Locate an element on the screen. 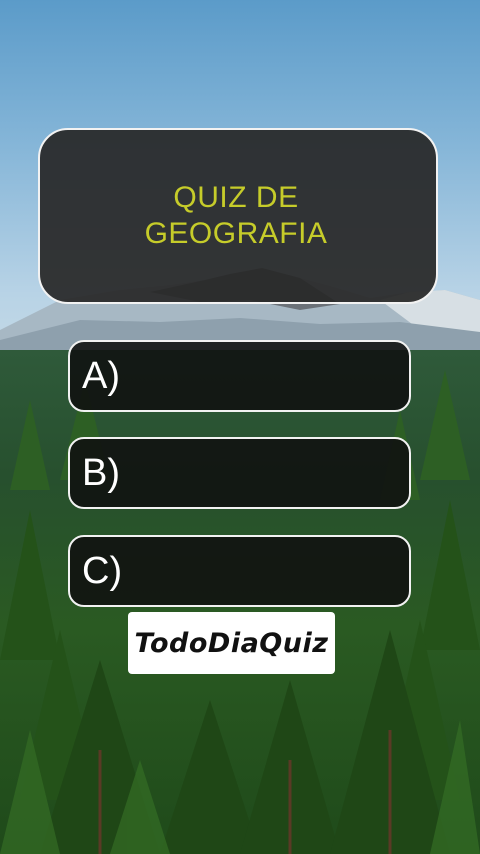 This screenshot has height=854, width=480. answer-option-b: B) is located at coordinates (239, 473).